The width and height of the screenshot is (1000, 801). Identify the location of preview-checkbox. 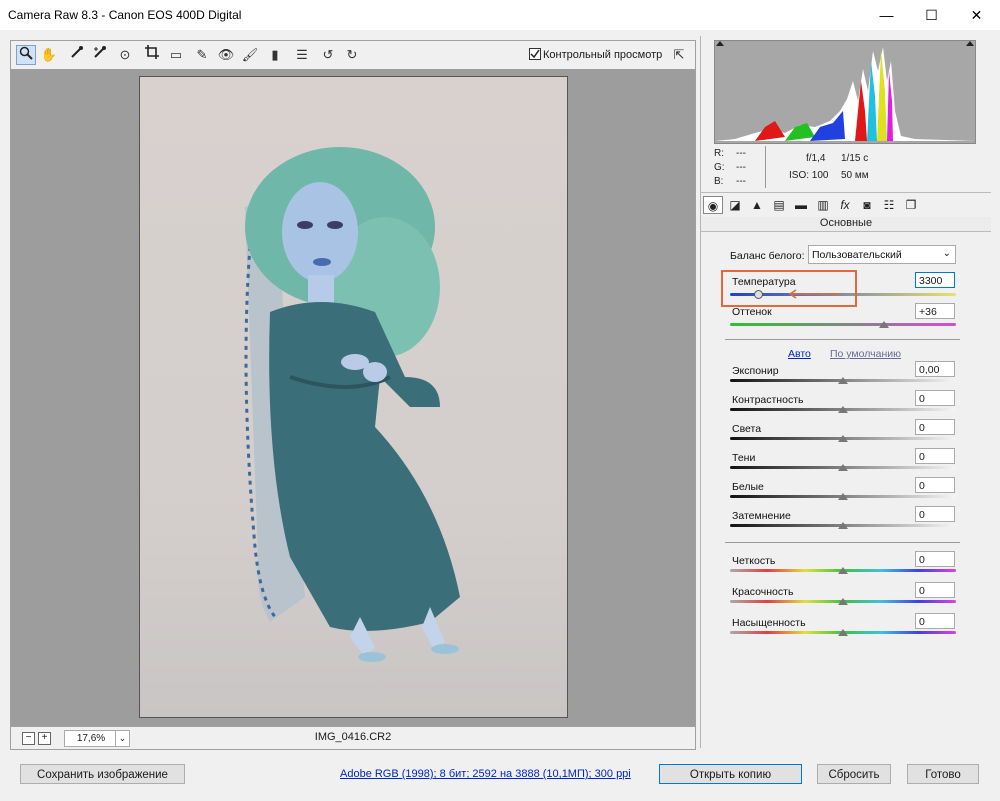
(535, 55).